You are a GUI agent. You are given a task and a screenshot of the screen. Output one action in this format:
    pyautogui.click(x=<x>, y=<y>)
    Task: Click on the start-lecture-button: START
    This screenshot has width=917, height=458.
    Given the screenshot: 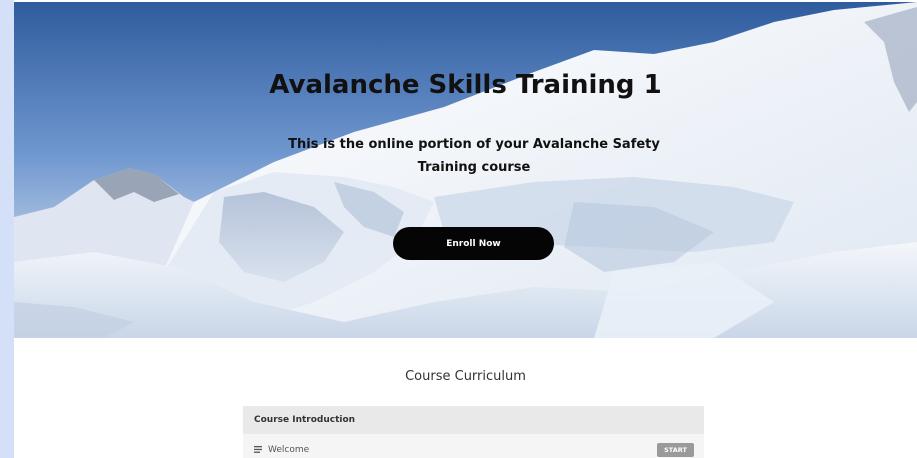 What is the action you would take?
    pyautogui.click(x=675, y=450)
    